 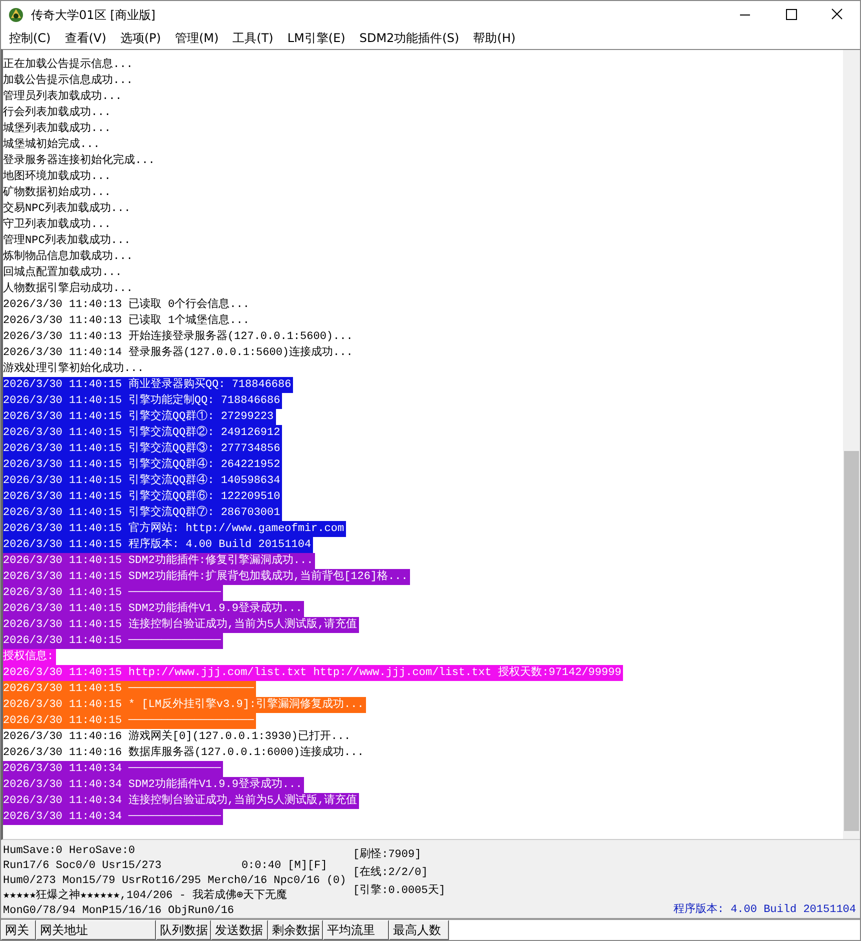 I want to click on column-header: 网关地址, so click(x=96, y=930).